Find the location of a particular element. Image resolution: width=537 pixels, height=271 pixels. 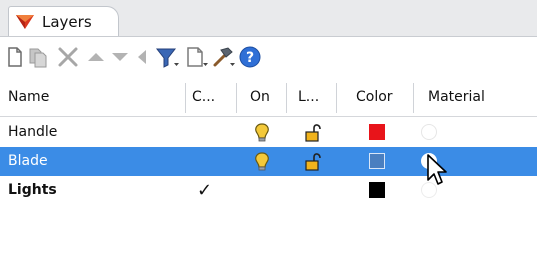

layer-name: Lights is located at coordinates (32, 190).